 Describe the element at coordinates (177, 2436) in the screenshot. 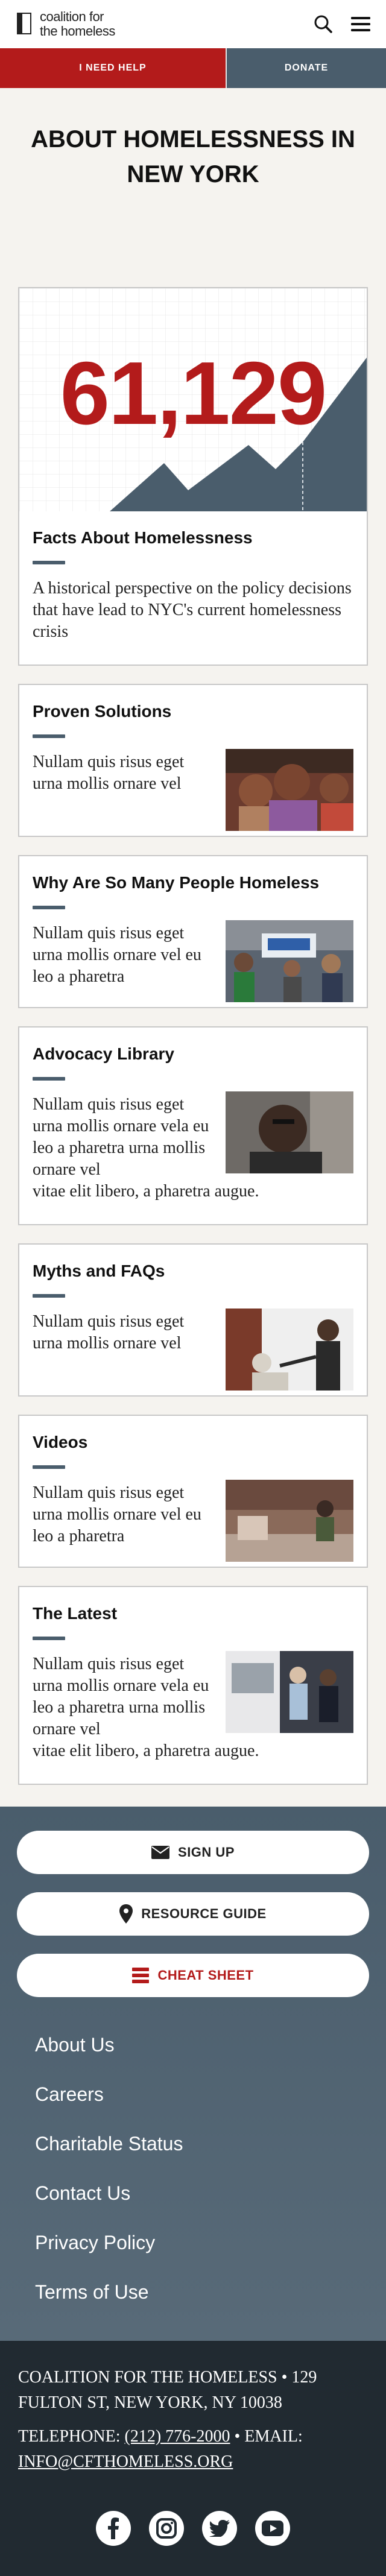

I see `telephone-link: (212) 776-2000` at that location.